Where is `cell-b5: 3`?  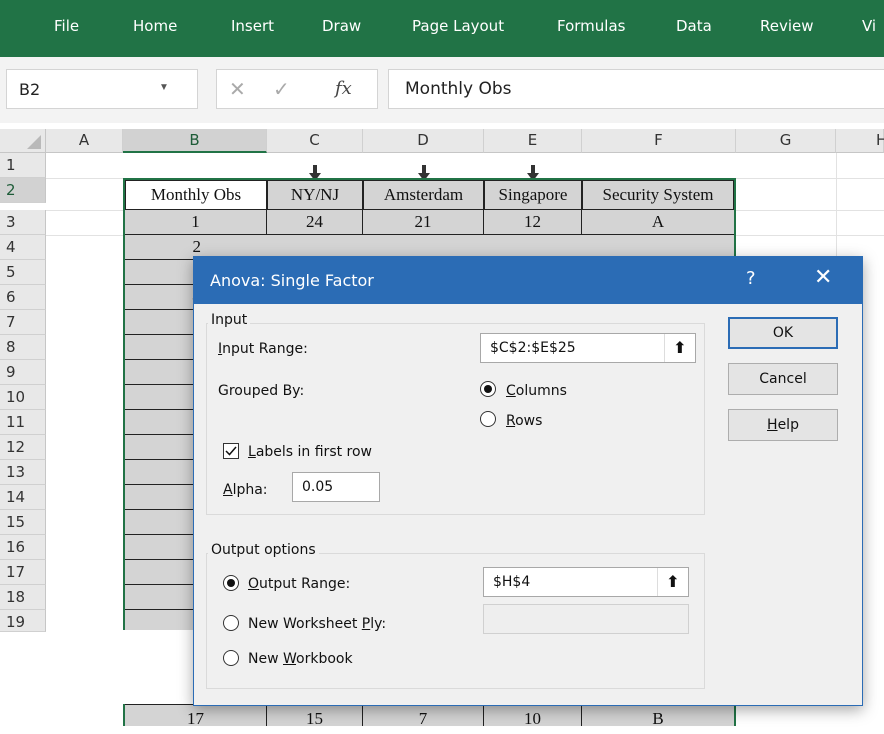
cell-b5: 3 is located at coordinates (163, 272).